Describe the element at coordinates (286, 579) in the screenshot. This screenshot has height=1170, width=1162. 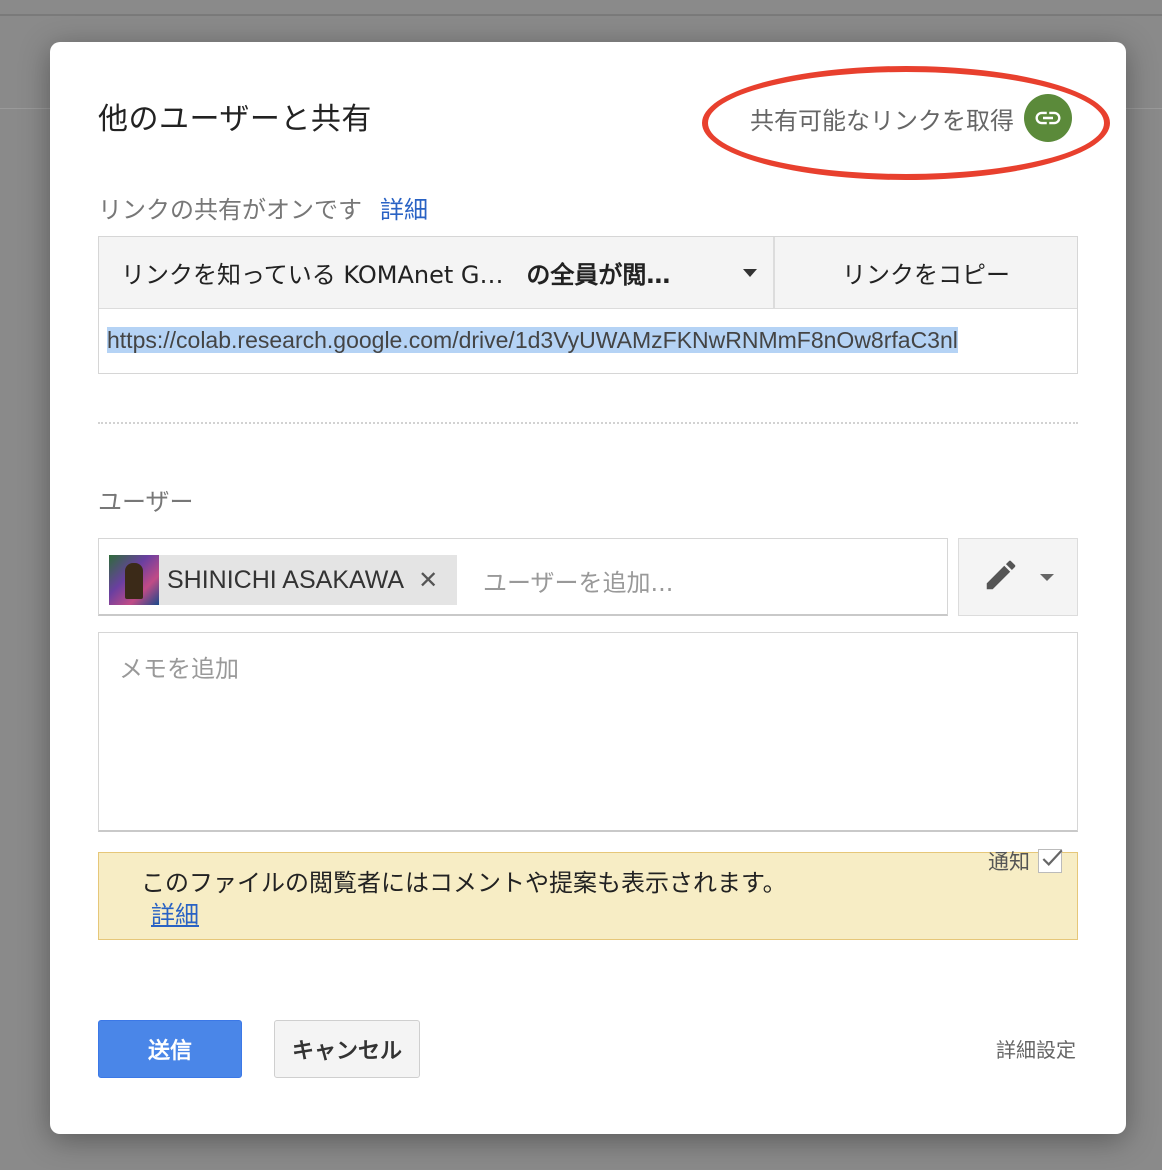
I see `user-chip-name: SHINICHI ASAKAWA` at that location.